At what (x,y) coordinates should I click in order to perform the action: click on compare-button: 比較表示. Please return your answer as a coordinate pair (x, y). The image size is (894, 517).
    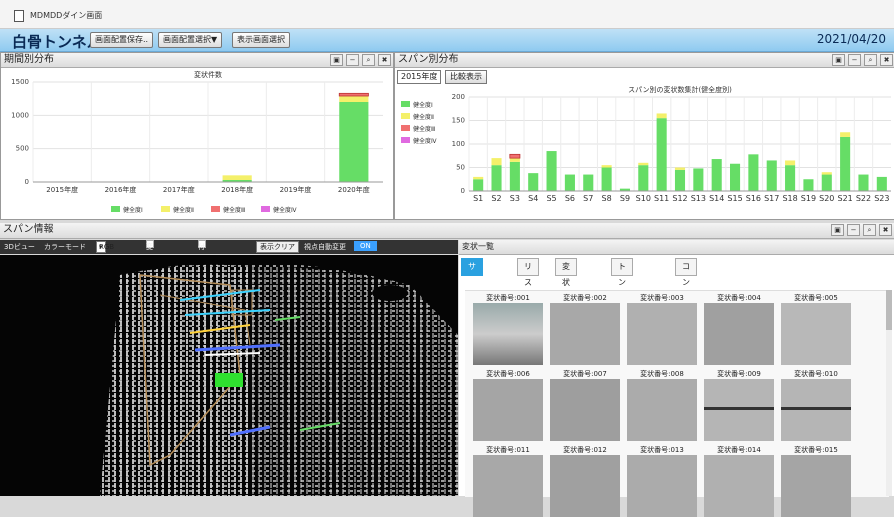
    Looking at the image, I should click on (466, 77).